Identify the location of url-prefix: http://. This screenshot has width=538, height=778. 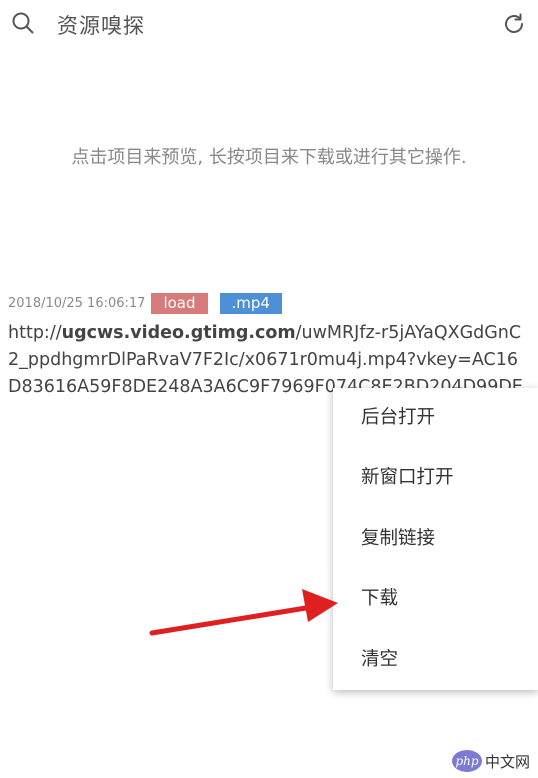
(35, 333).